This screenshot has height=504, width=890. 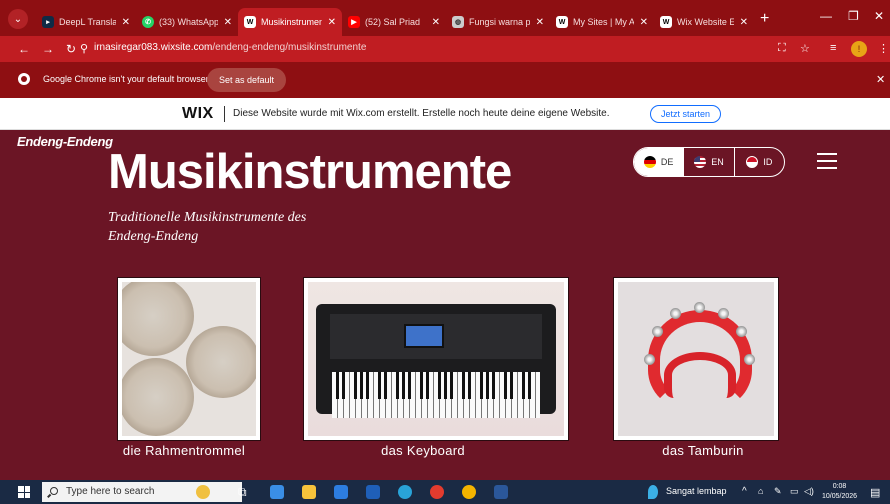 I want to click on drum-shape, so click(x=221, y=362).